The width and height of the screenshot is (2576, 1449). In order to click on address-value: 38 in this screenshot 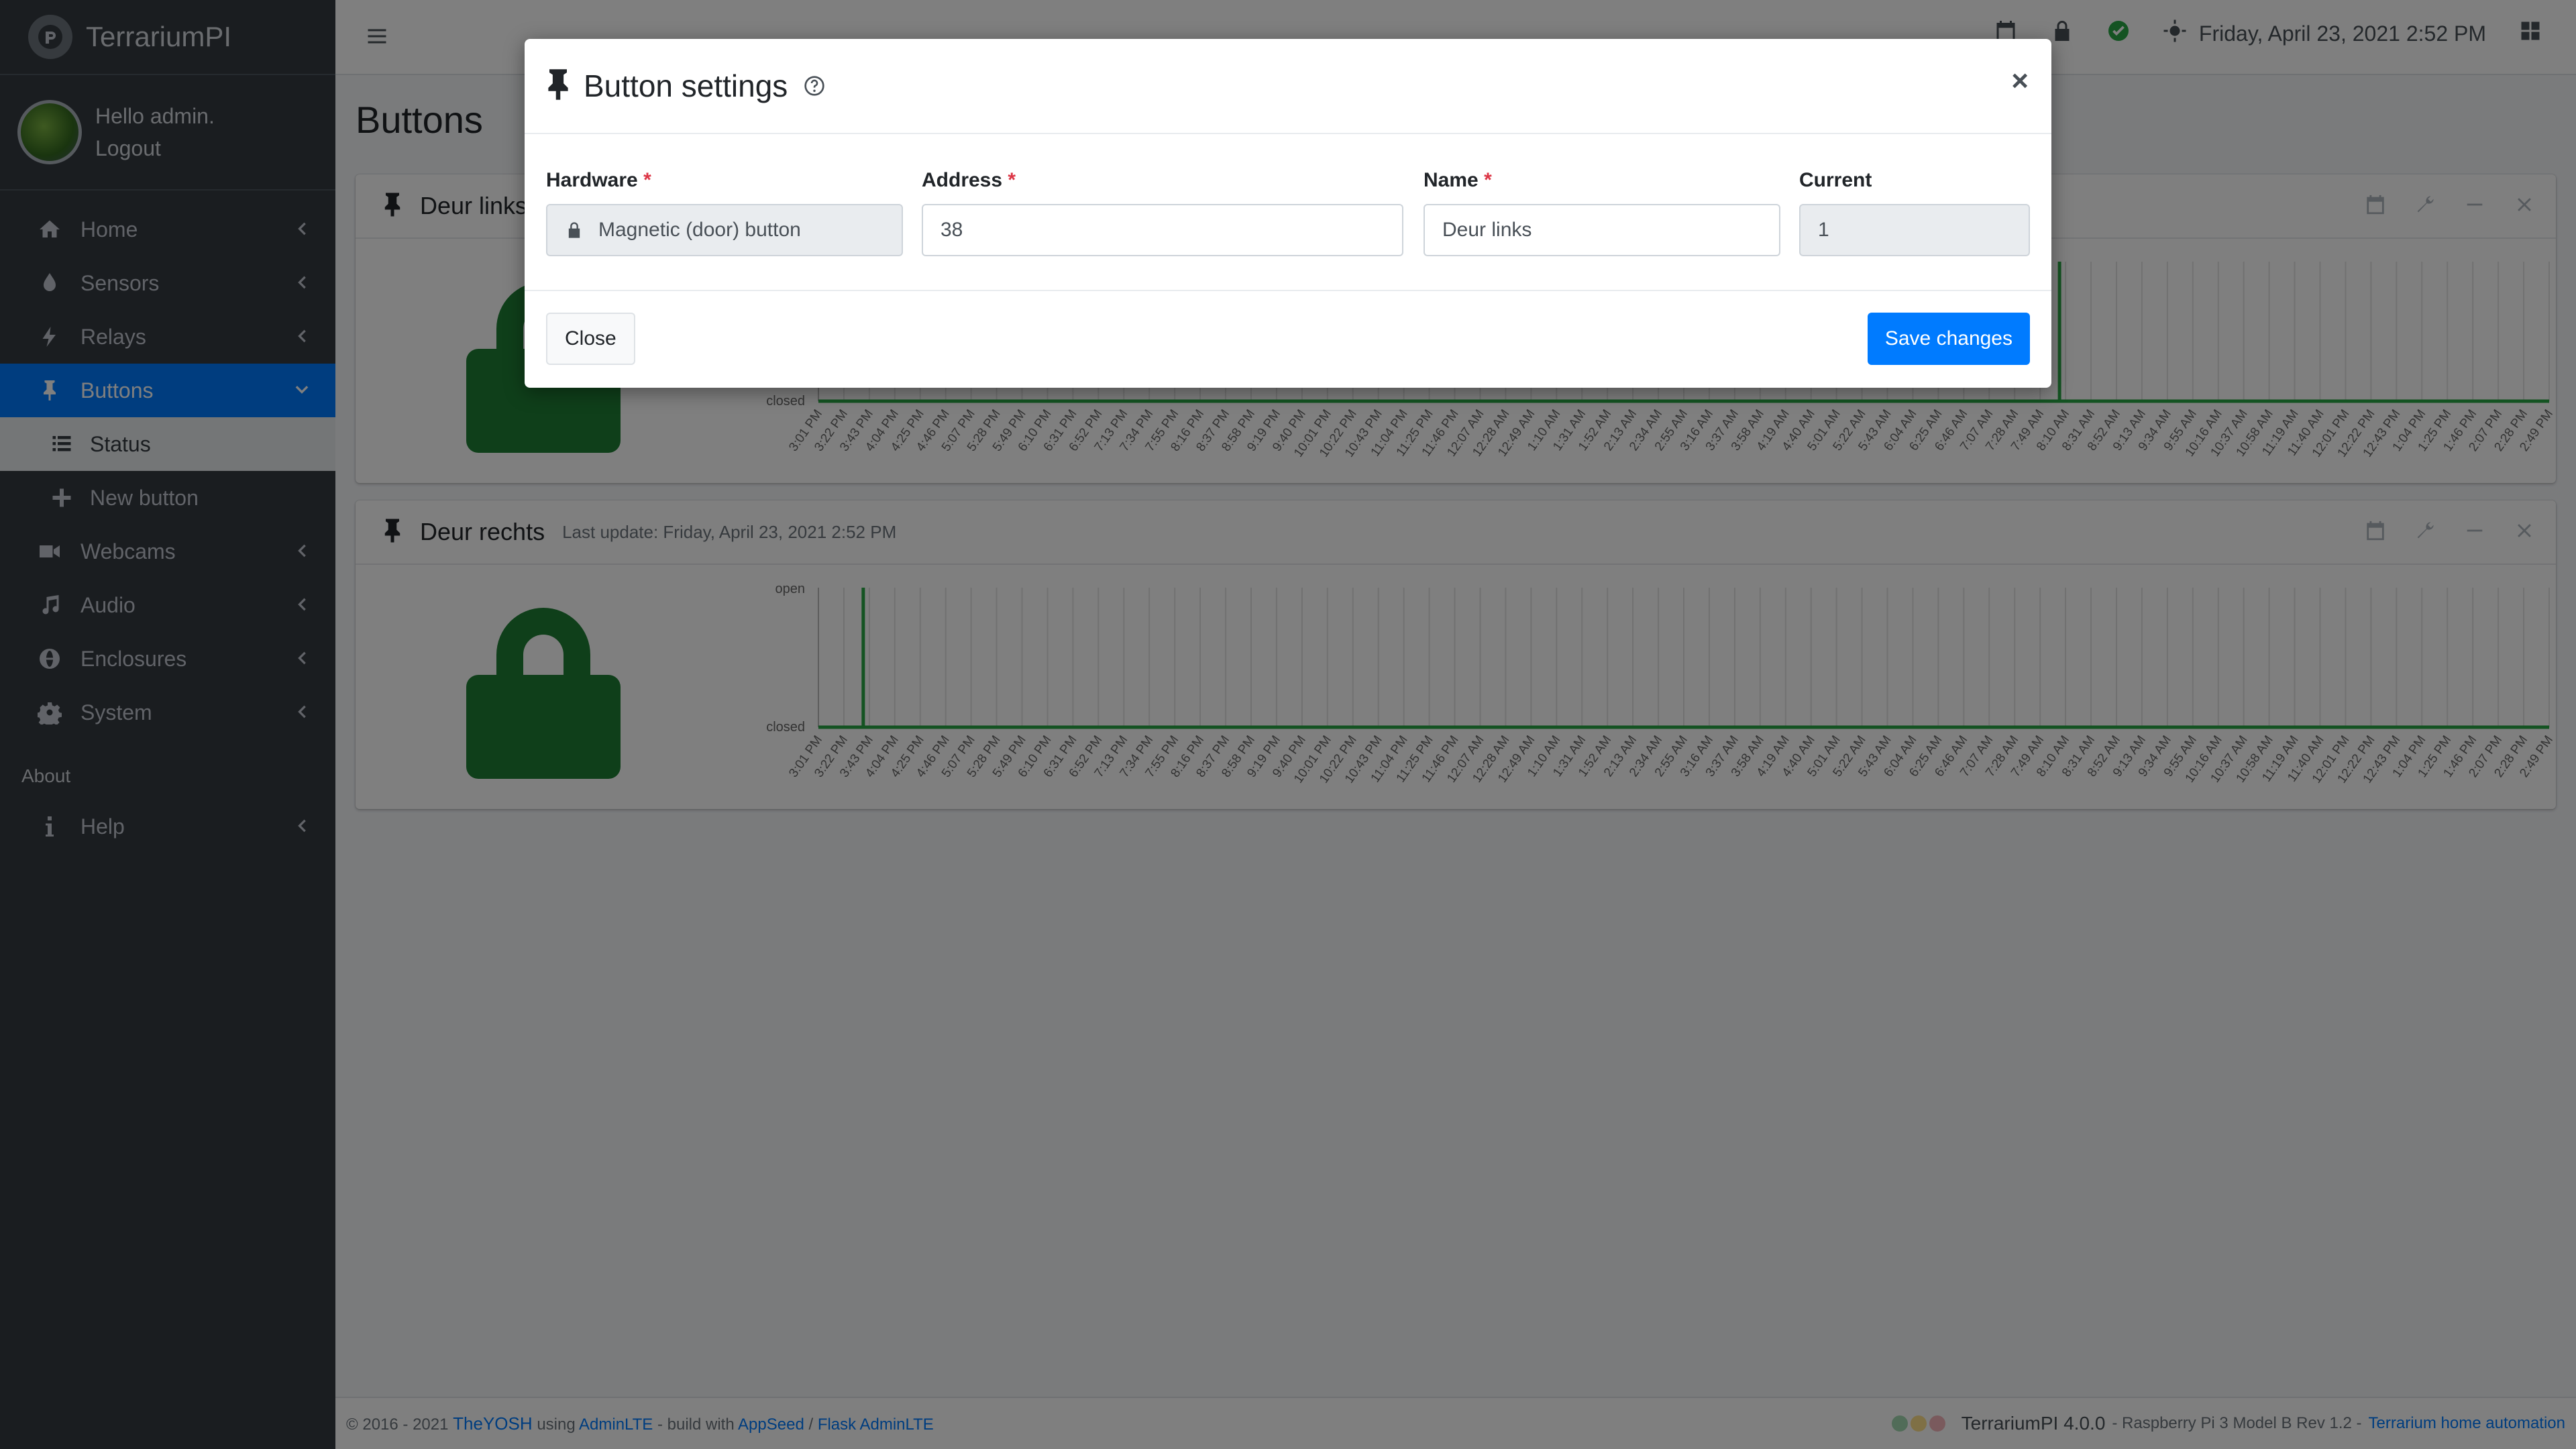, I will do `click(952, 230)`.